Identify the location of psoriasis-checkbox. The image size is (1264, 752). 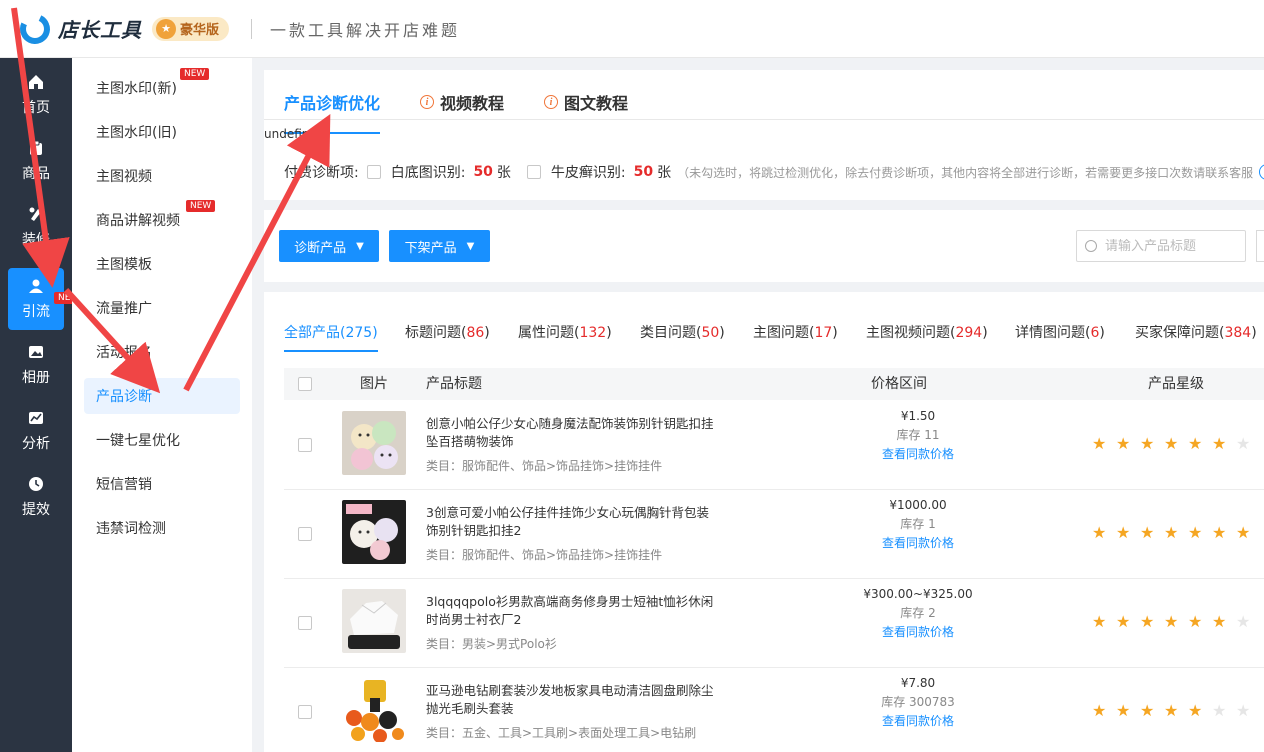
(533, 172).